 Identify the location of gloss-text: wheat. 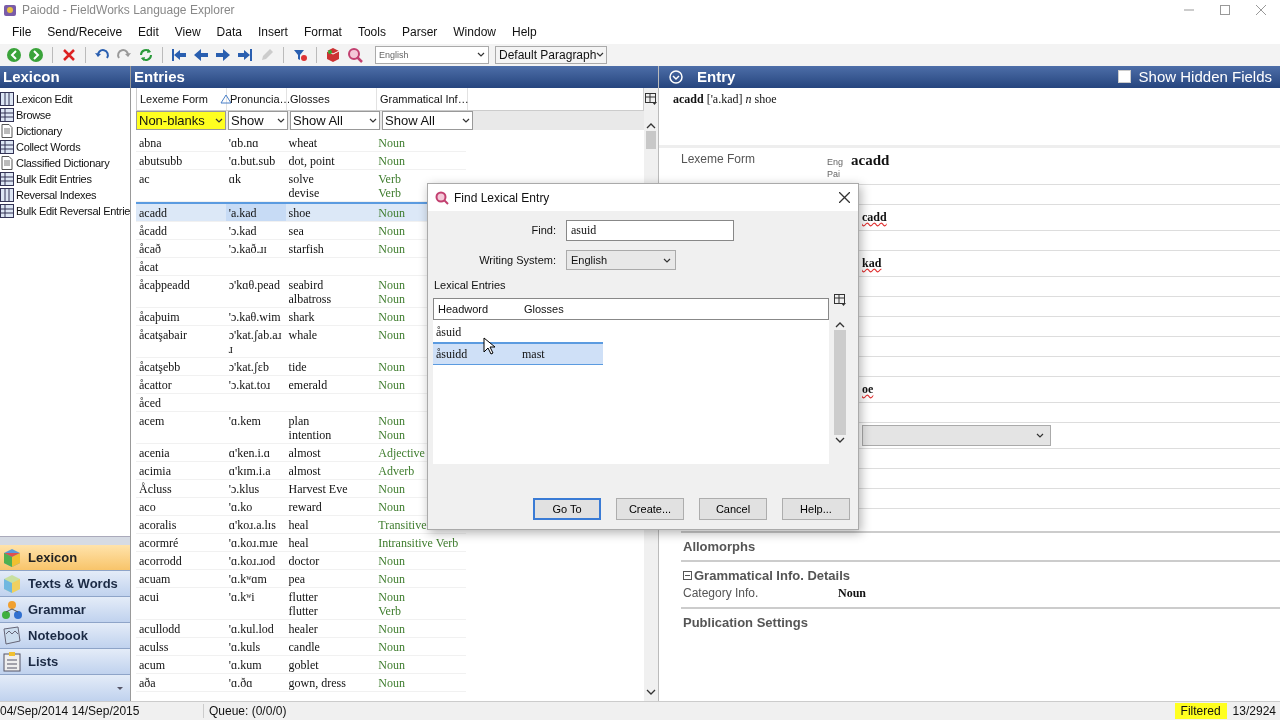
(303, 142).